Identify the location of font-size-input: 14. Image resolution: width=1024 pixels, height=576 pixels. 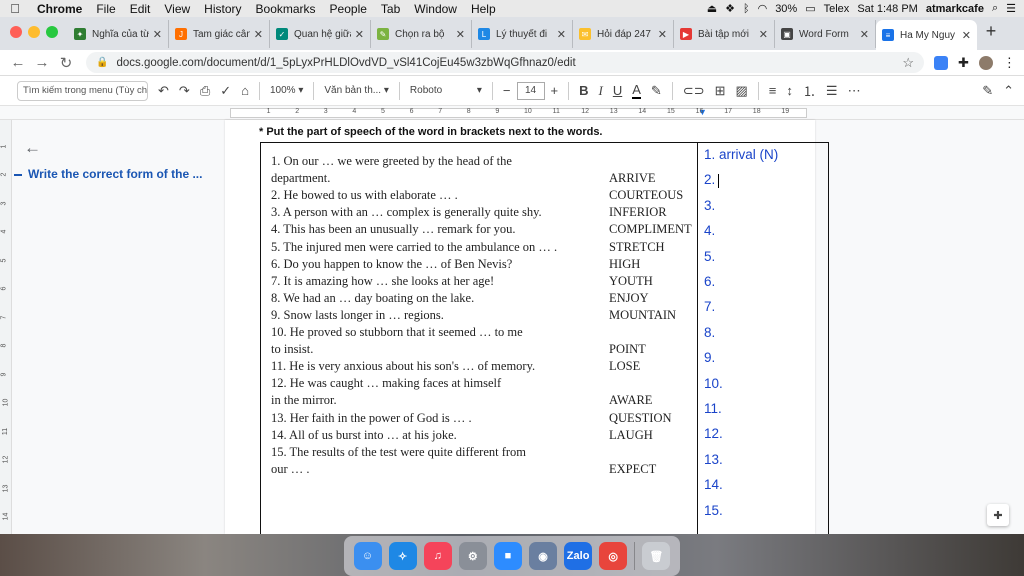
(530, 90).